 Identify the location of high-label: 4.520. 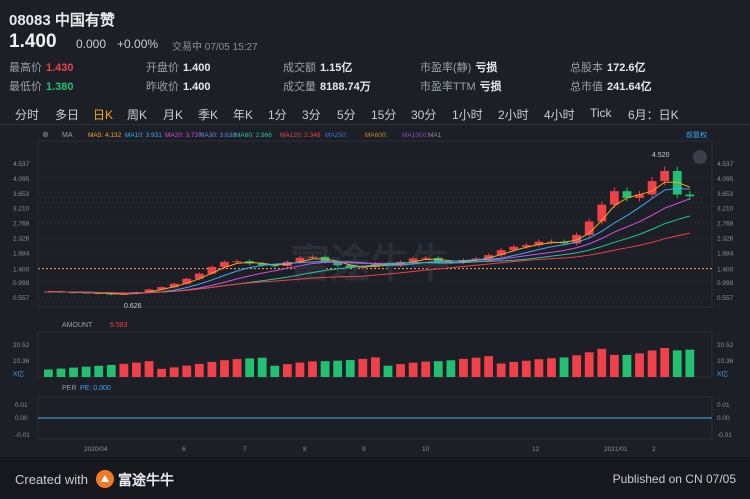
(661, 155).